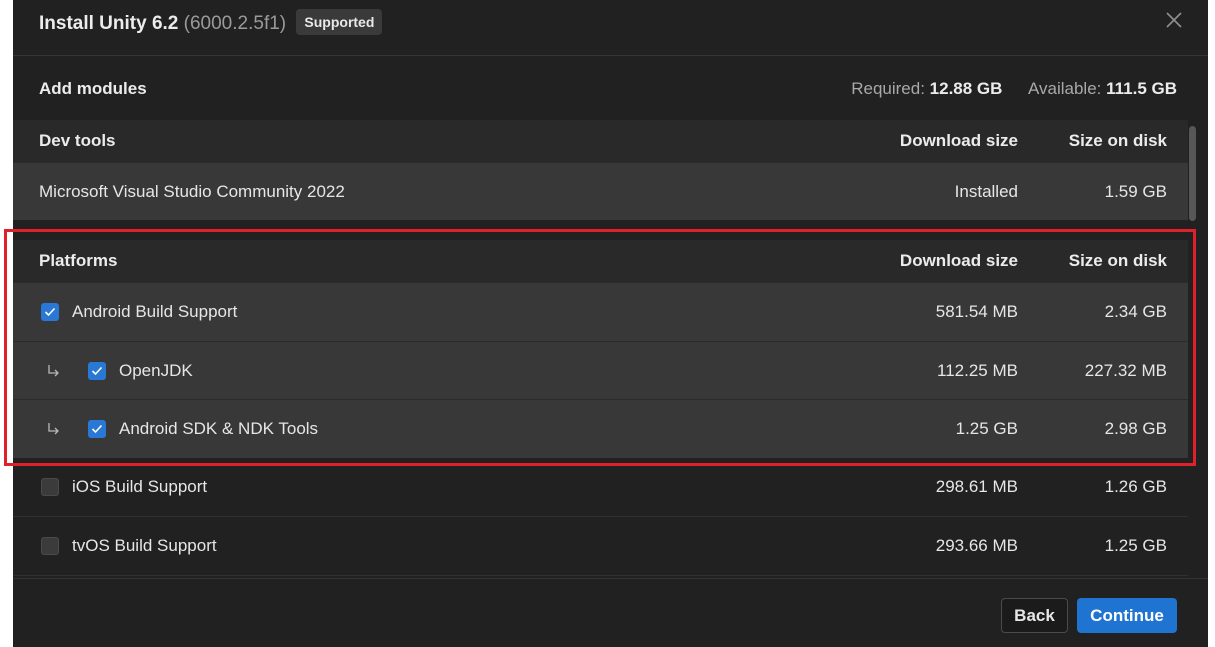 Image resolution: width=1215 pixels, height=647 pixels. What do you see at coordinates (109, 23) in the screenshot?
I see `title-main: Install Unity 6.2` at bounding box center [109, 23].